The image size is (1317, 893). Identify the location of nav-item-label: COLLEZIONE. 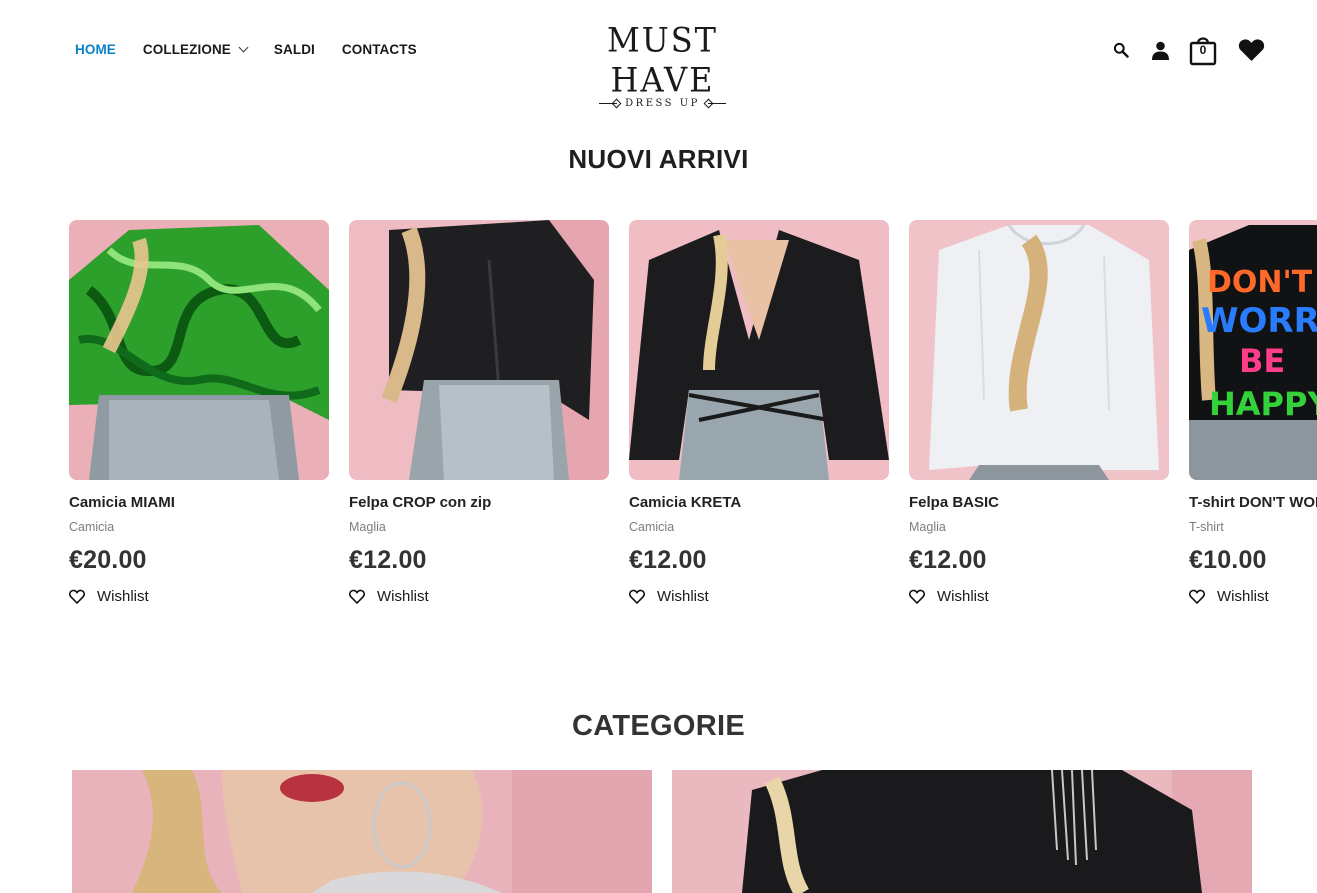
(186, 49).